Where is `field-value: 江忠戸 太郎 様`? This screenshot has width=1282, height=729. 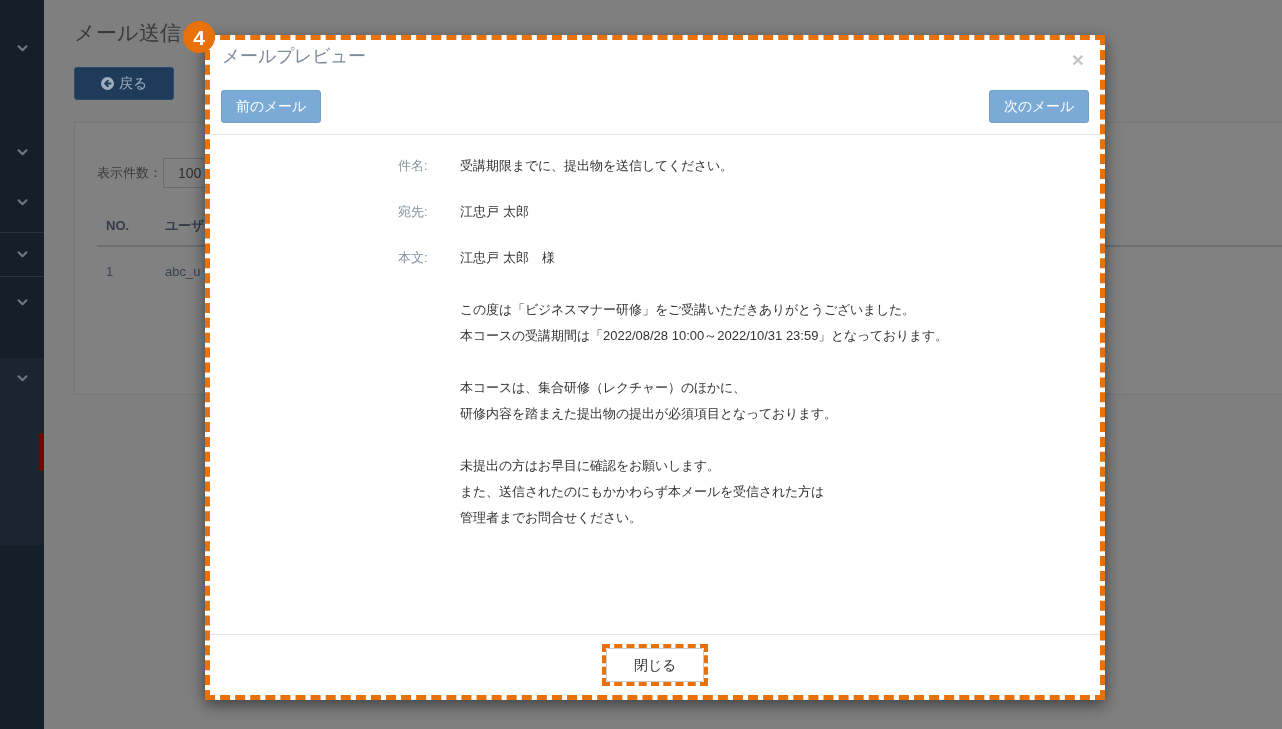
field-value: 江忠戸 太郎 様 is located at coordinates (508, 258).